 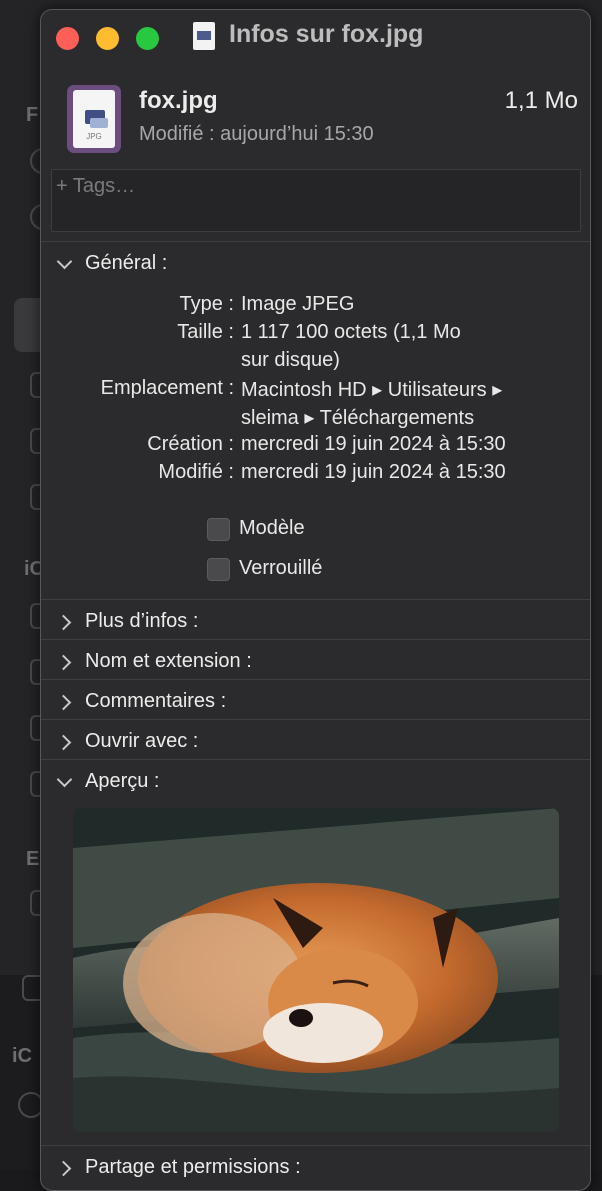 What do you see at coordinates (326, 34) in the screenshot?
I see `window-title: Infos sur fox.jpg` at bounding box center [326, 34].